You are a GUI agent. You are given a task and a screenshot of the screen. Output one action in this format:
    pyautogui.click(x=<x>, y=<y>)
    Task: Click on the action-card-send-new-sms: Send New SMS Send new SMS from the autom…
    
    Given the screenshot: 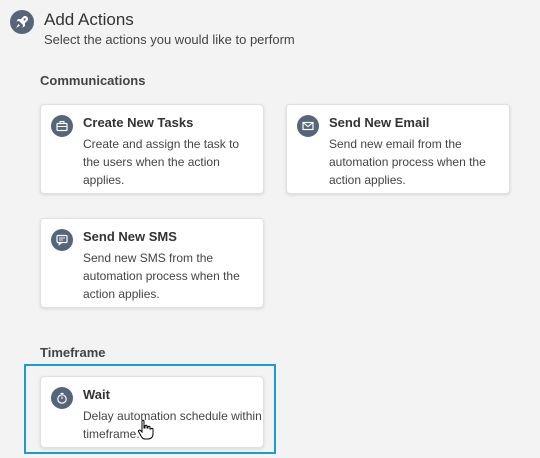 What is the action you would take?
    pyautogui.click(x=152, y=263)
    